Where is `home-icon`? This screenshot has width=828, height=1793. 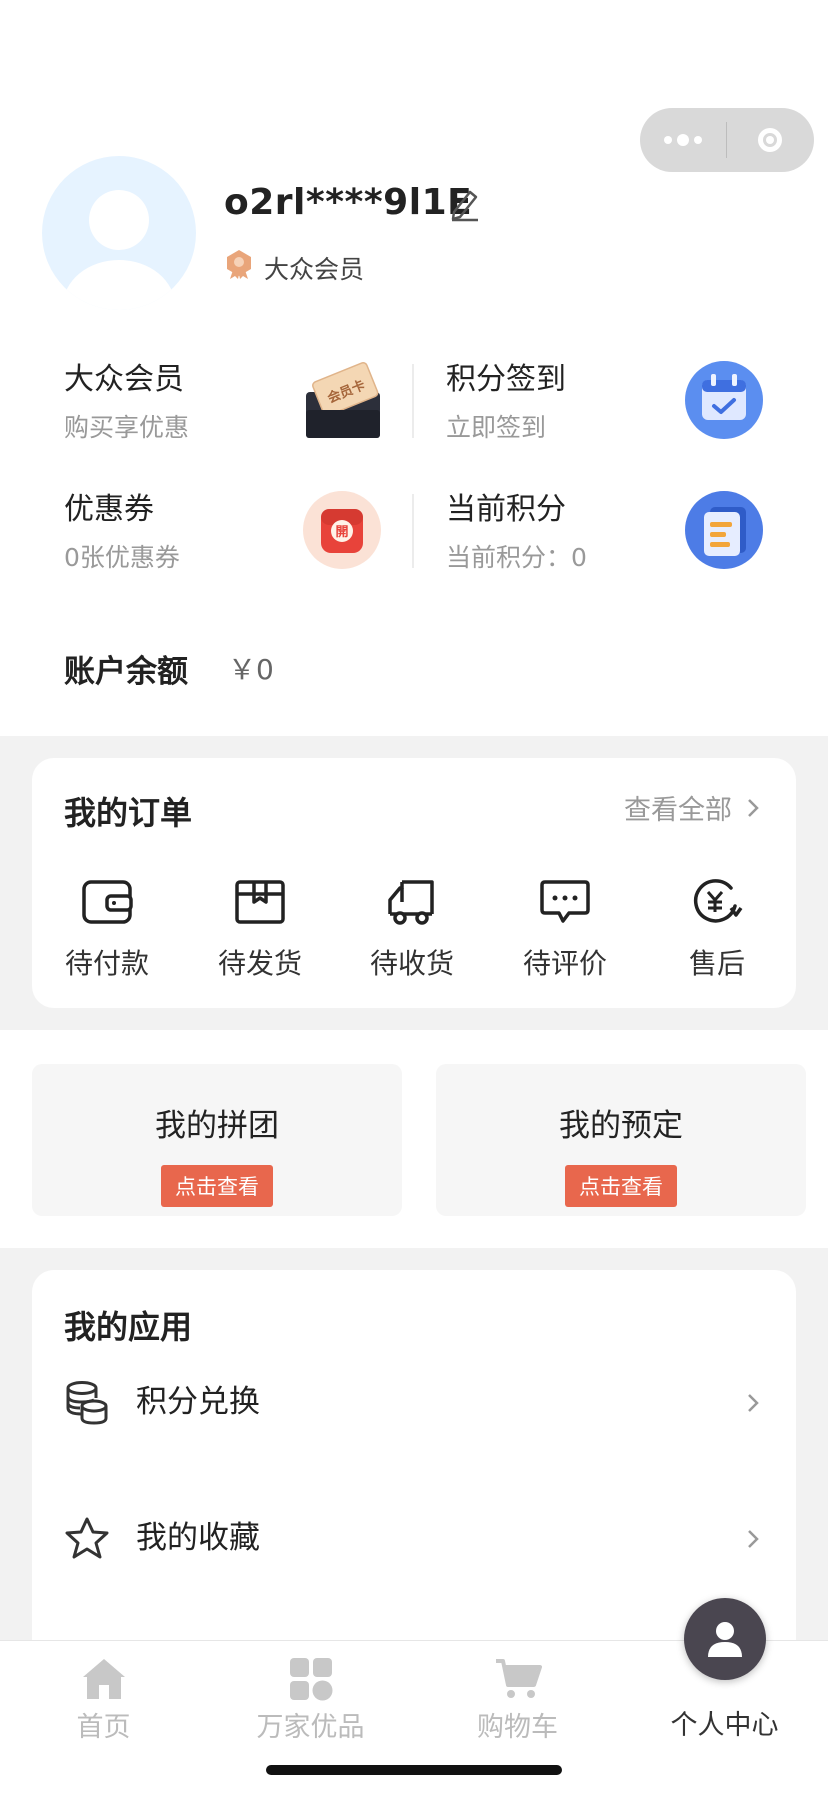
home-icon is located at coordinates (103, 1679).